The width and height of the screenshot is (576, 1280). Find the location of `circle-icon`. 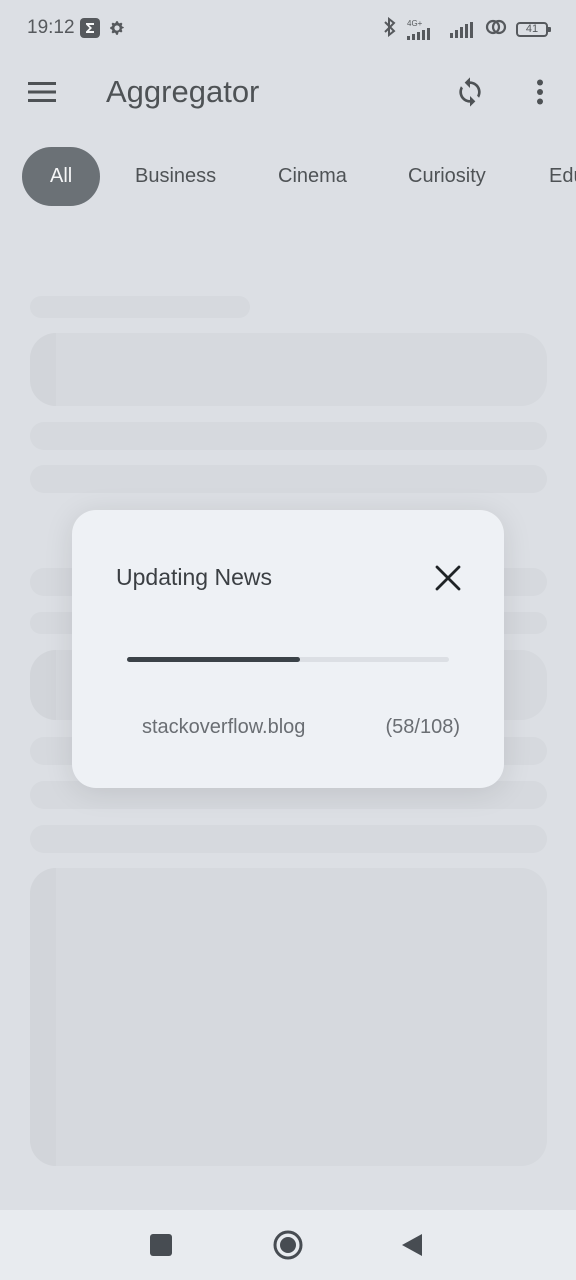

circle-icon is located at coordinates (288, 1245).